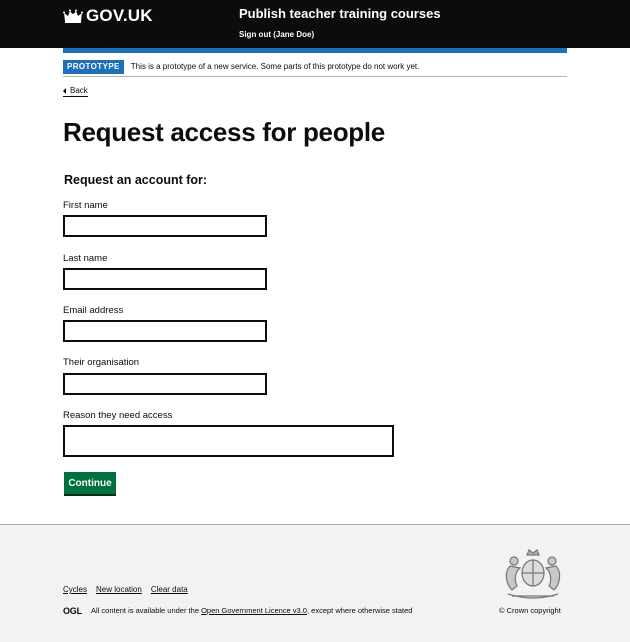 This screenshot has width=630, height=642. Describe the element at coordinates (359, 610) in the screenshot. I see `licence-suffix: , except where otherwise stated` at that location.